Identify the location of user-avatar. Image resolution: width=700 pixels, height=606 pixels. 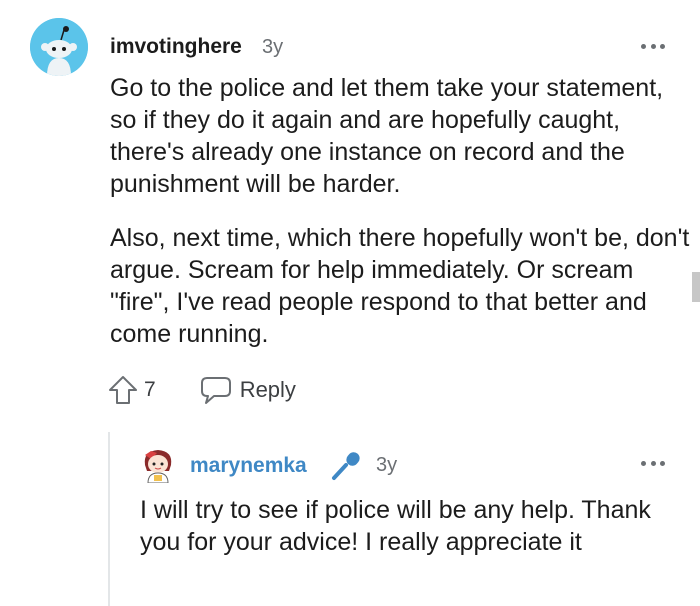
(59, 47).